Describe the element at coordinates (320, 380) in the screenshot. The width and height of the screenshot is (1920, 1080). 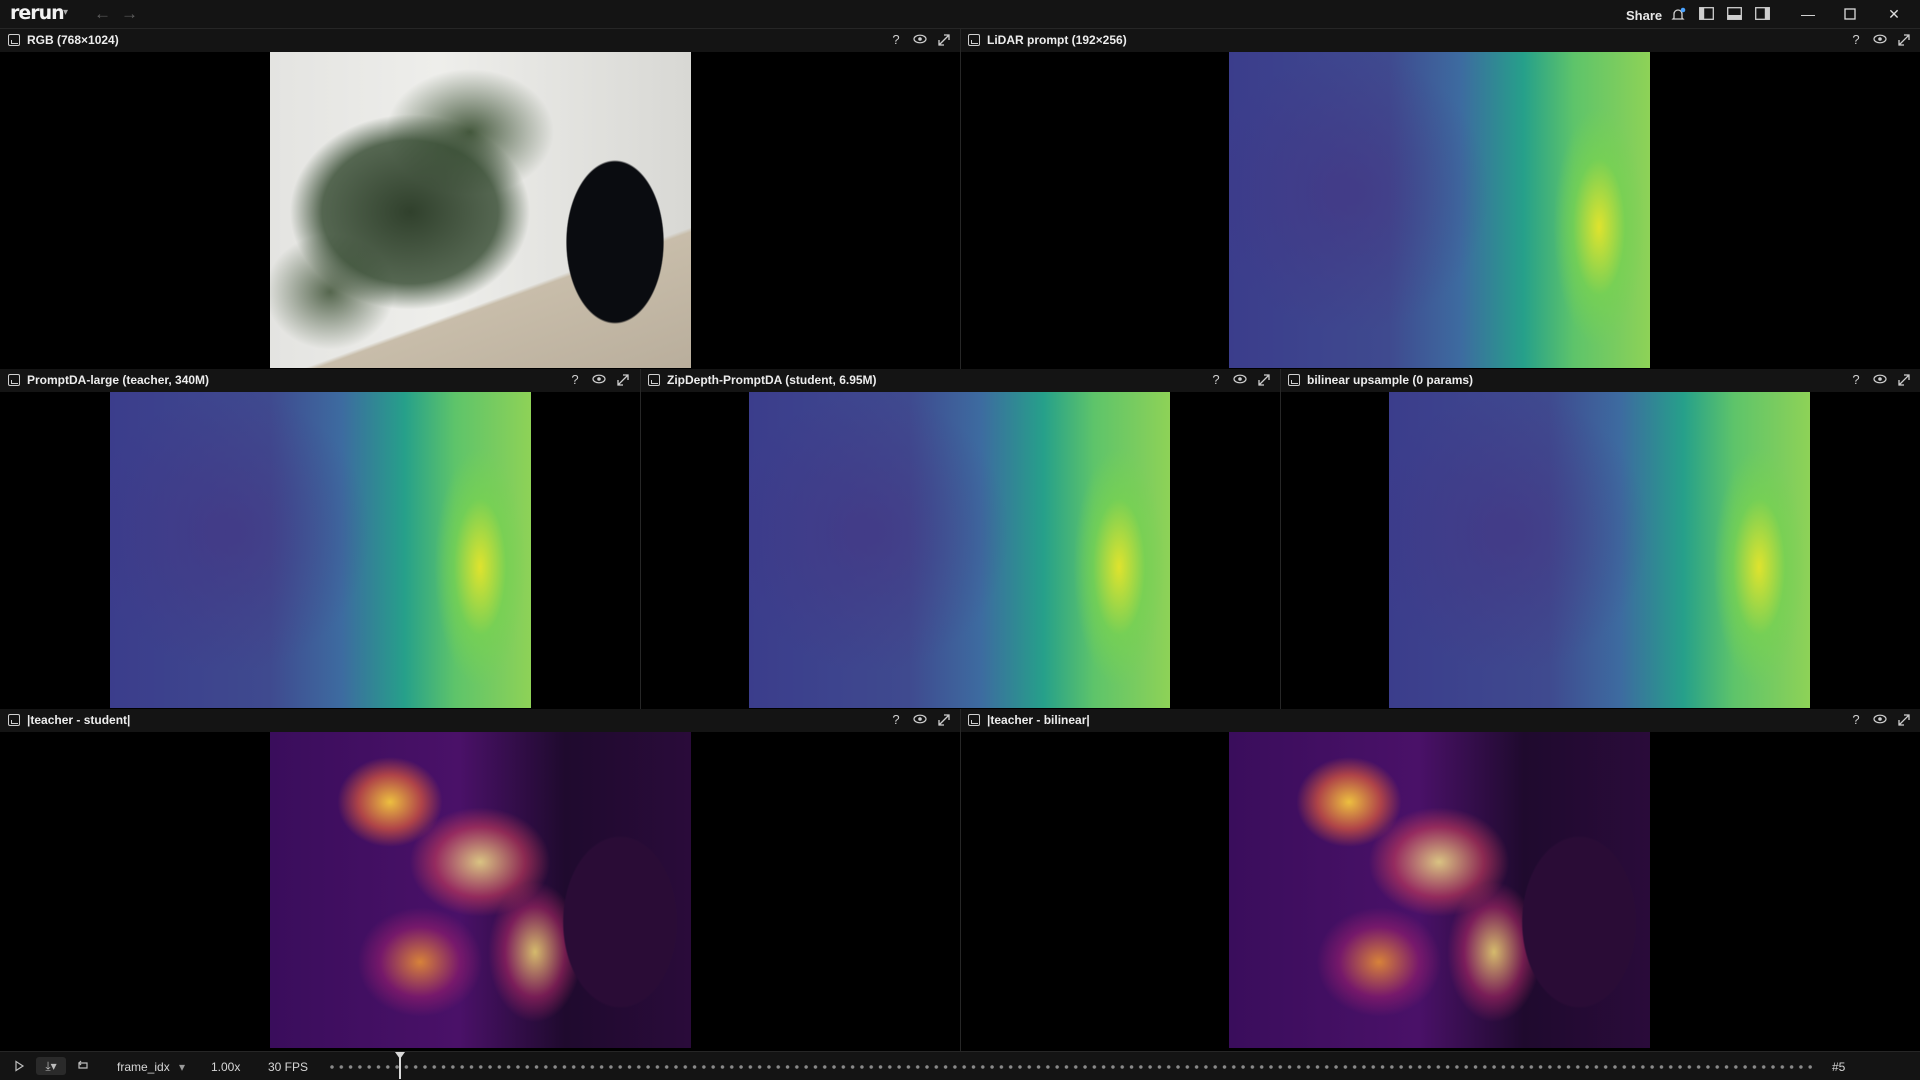
I see `panel-header: PromptDA-large (teacher, 340M) ?` at that location.